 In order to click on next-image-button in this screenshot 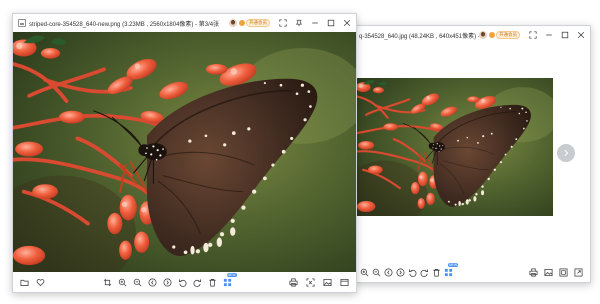, I will do `click(566, 153)`.